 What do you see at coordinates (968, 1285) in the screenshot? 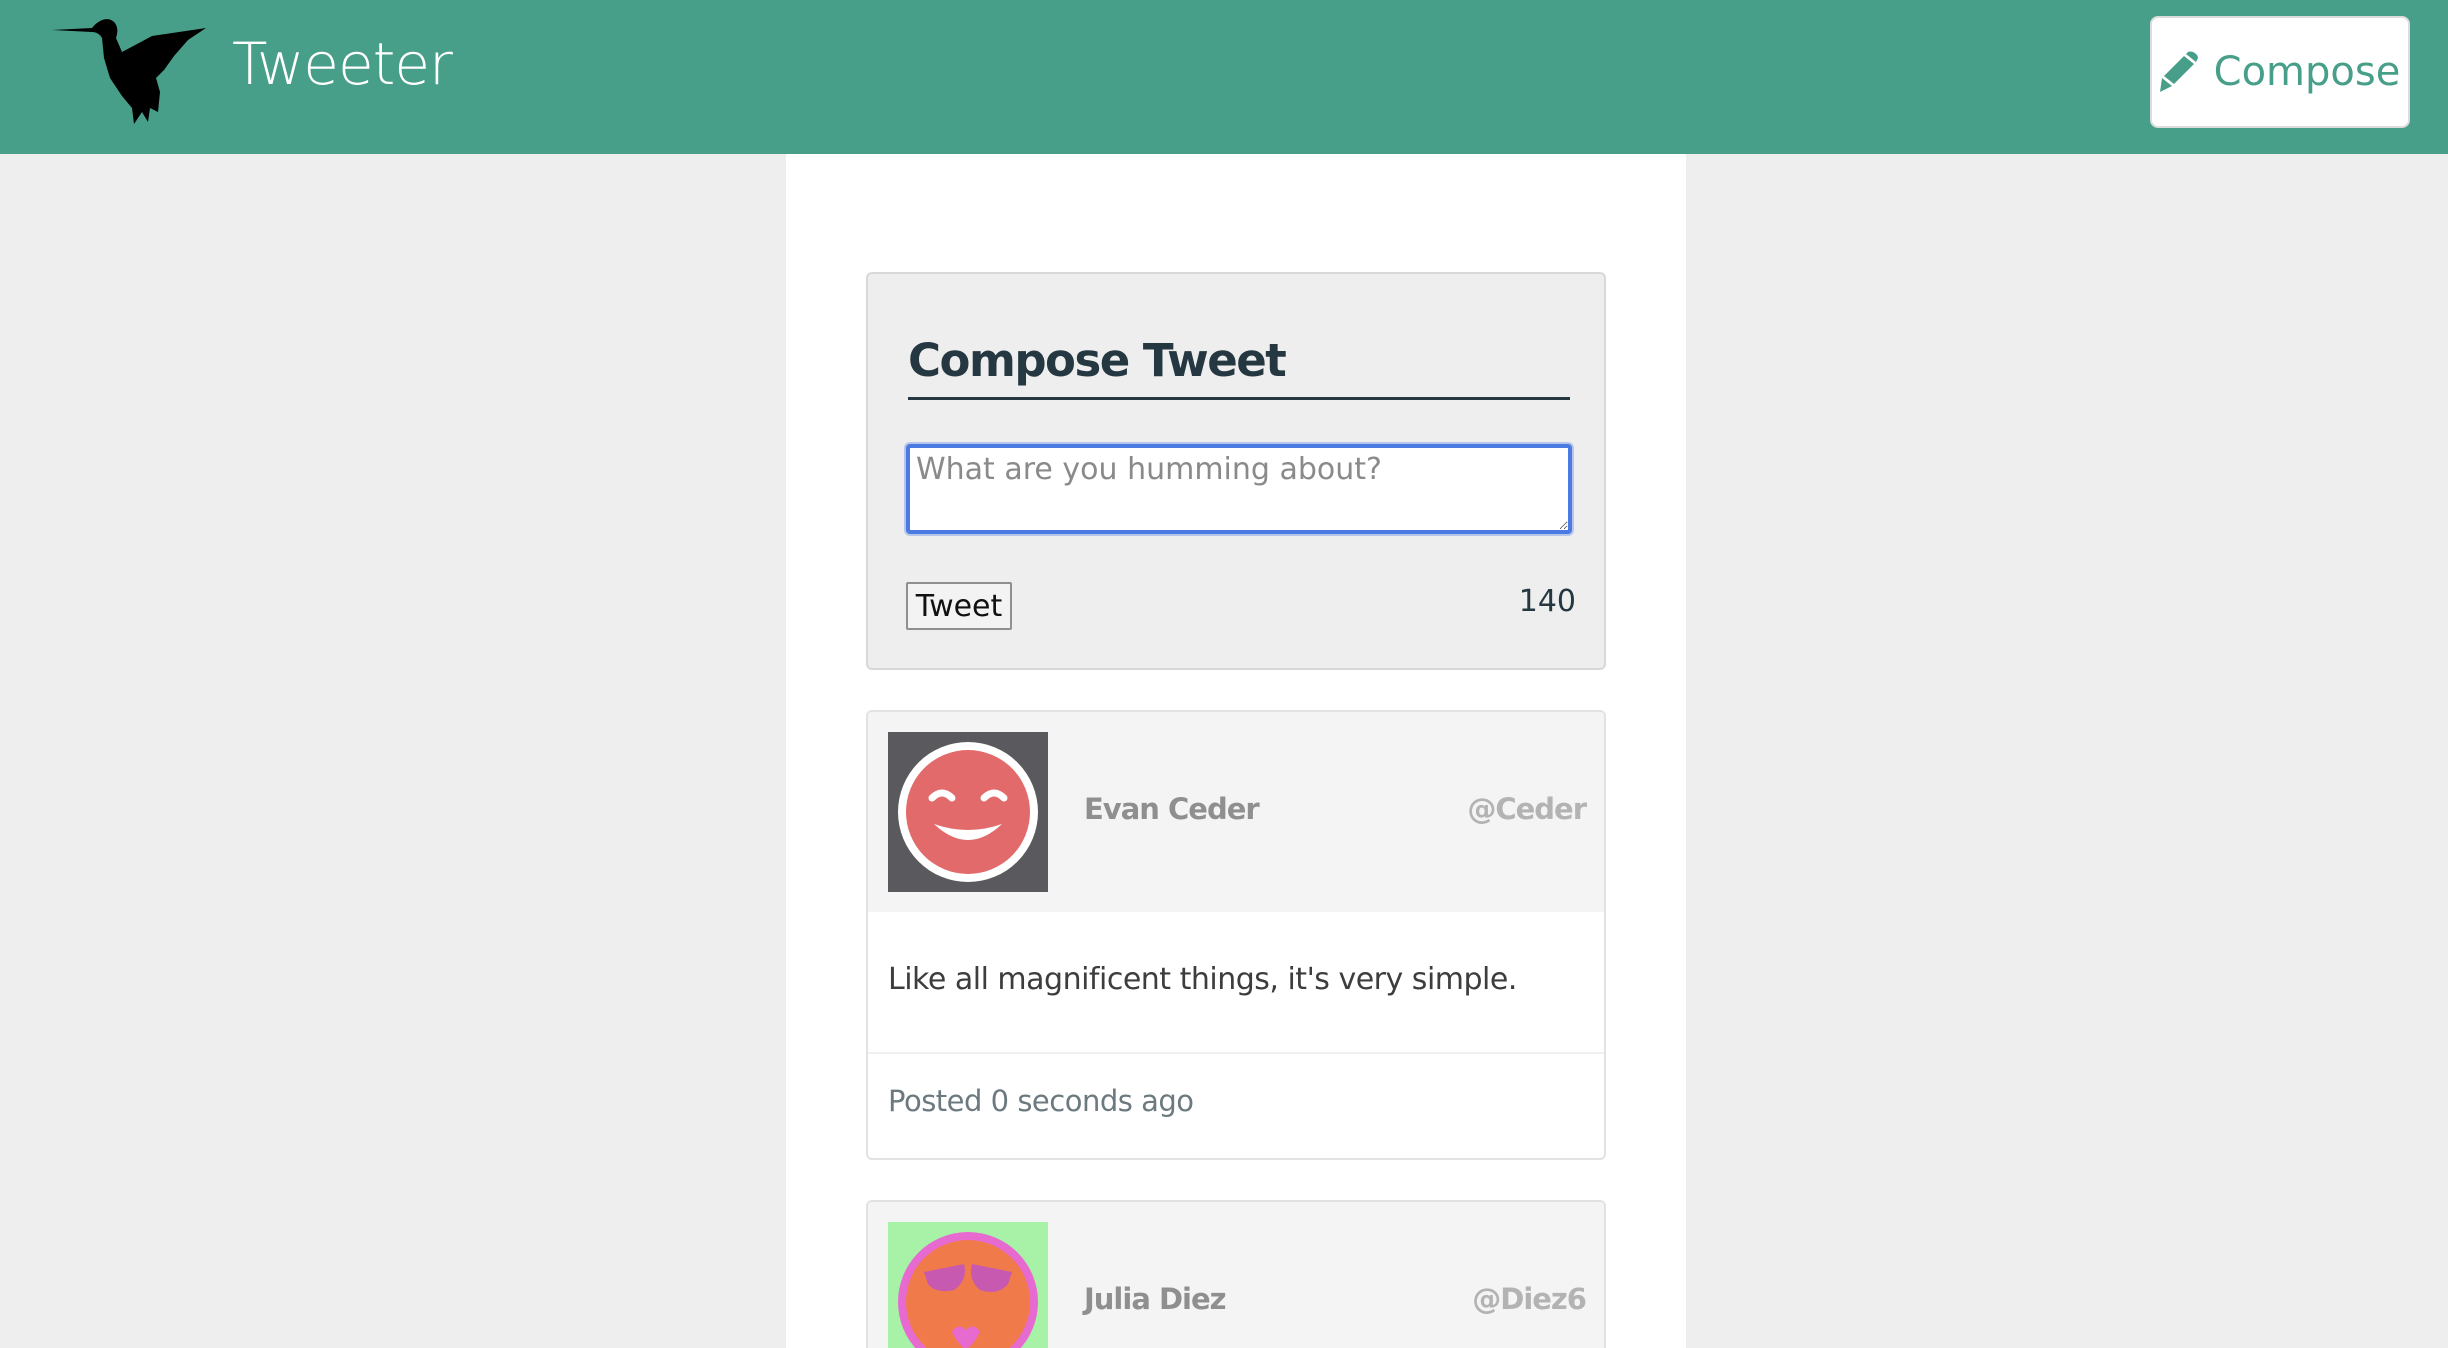
I see `avatar-sunglasses-icon` at bounding box center [968, 1285].